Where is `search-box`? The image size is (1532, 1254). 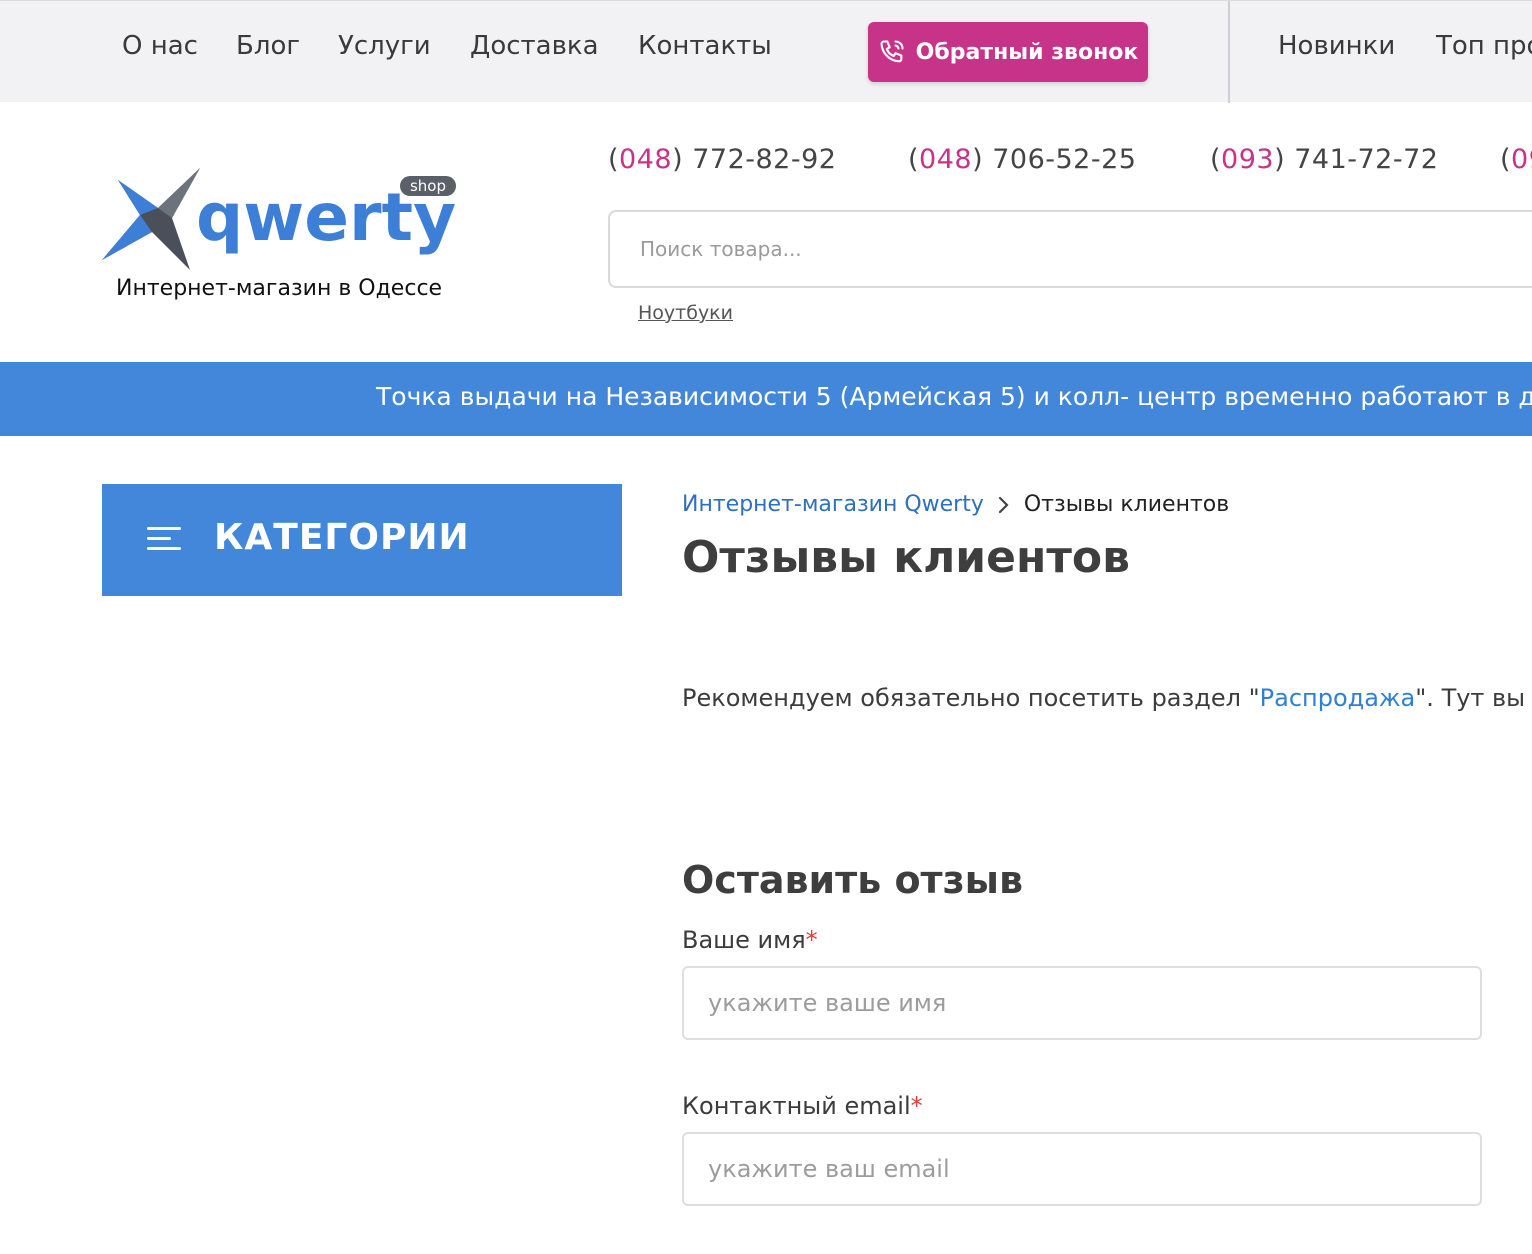
search-box is located at coordinates (1070, 249).